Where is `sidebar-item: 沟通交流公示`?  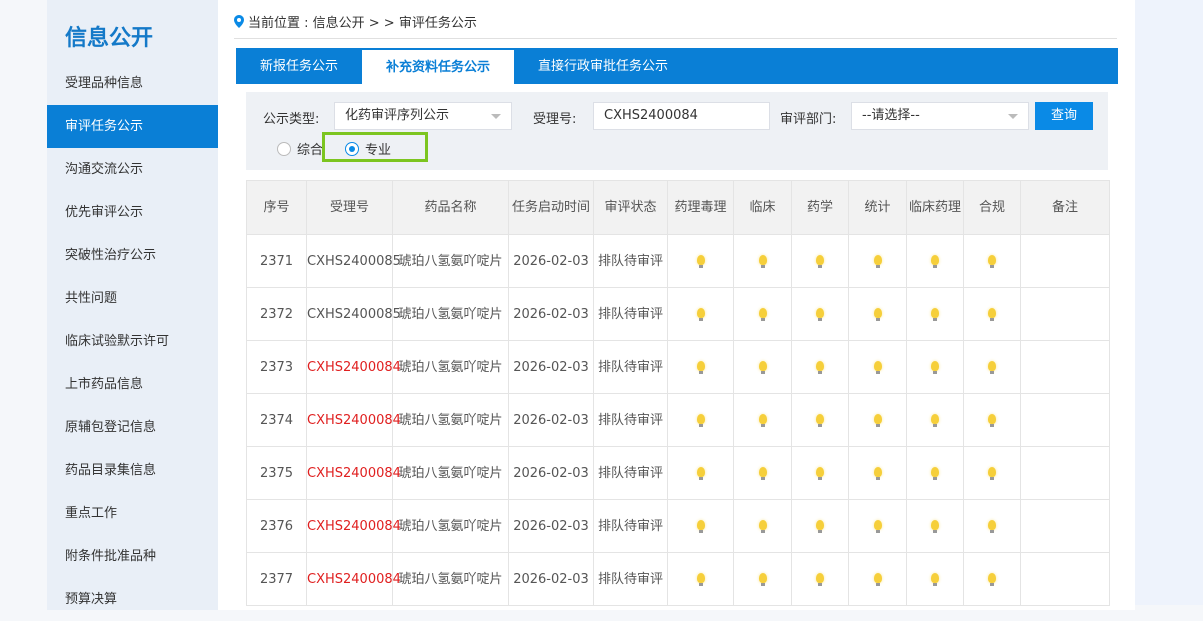 sidebar-item: 沟通交流公示 is located at coordinates (132, 169).